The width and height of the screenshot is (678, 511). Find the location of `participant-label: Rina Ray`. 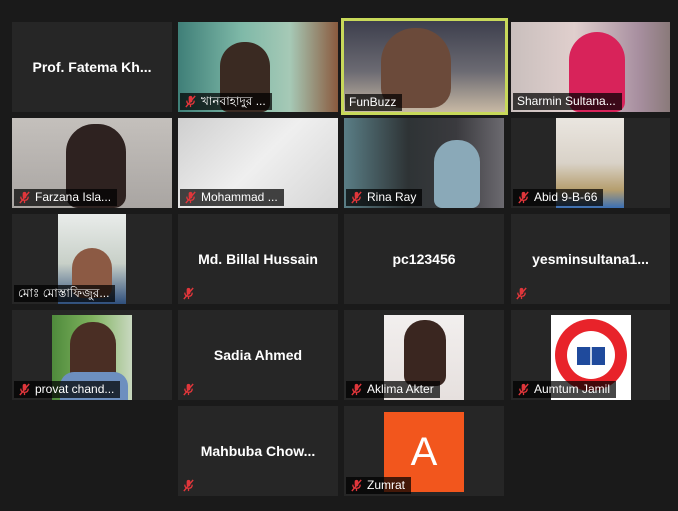

participant-label: Rina Ray is located at coordinates (384, 197).